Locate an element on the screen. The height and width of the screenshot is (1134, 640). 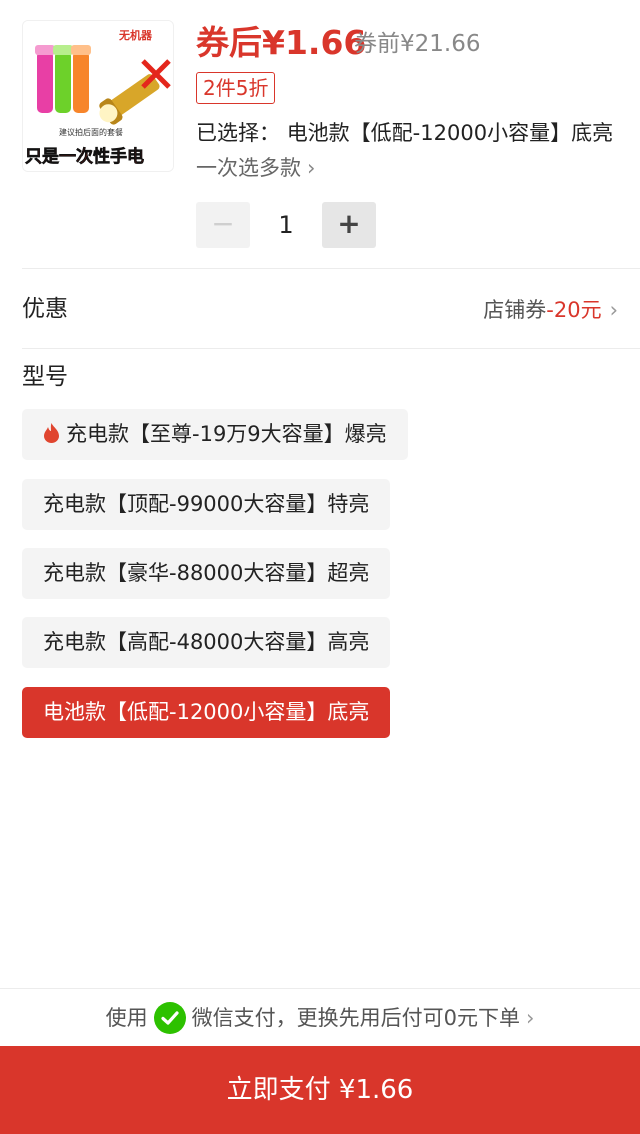
discount-label: 优惠 is located at coordinates (45, 309).